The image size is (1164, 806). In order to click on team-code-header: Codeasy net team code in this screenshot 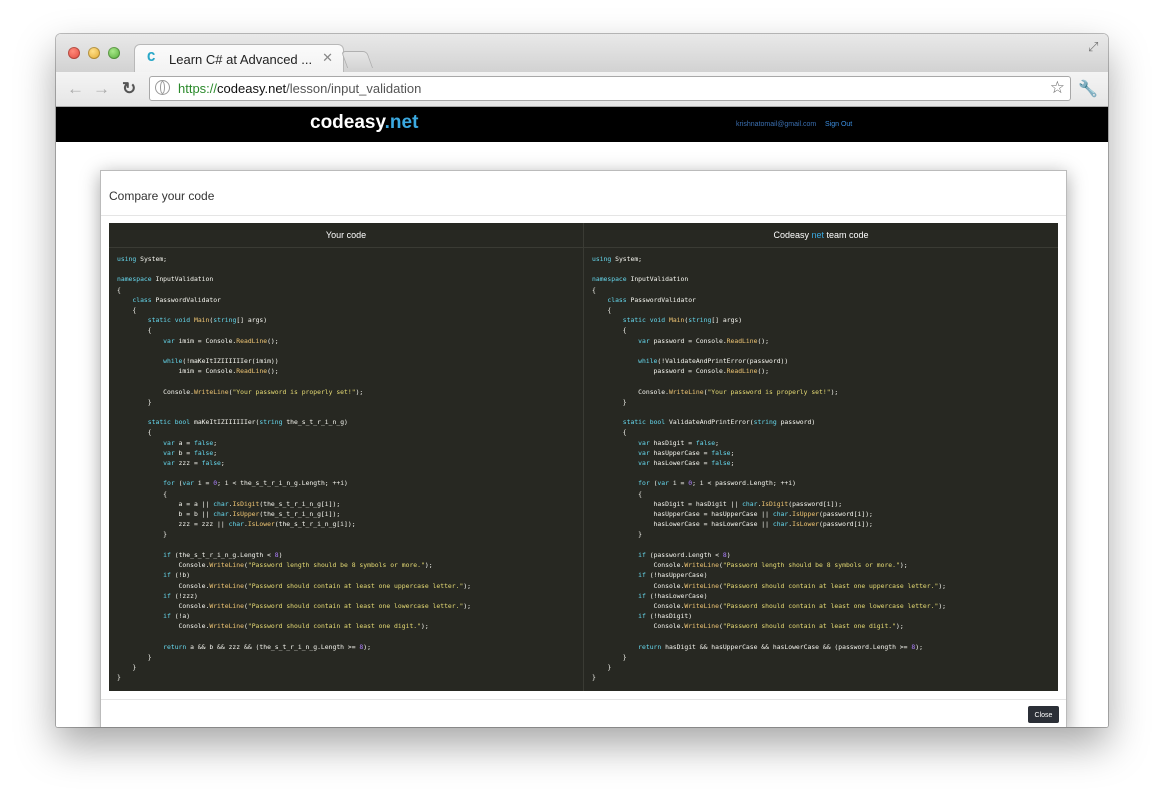, I will do `click(821, 235)`.